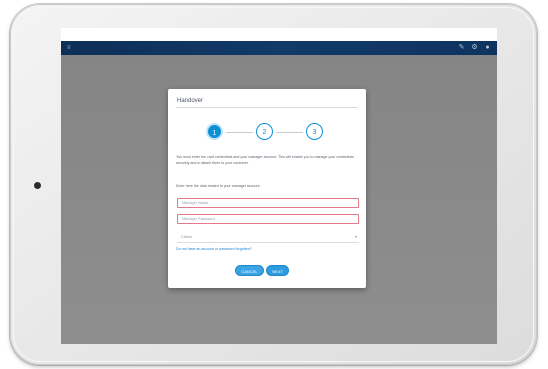  Describe the element at coordinates (249, 270) in the screenshot. I see `cancel-button: CANCEL` at that location.